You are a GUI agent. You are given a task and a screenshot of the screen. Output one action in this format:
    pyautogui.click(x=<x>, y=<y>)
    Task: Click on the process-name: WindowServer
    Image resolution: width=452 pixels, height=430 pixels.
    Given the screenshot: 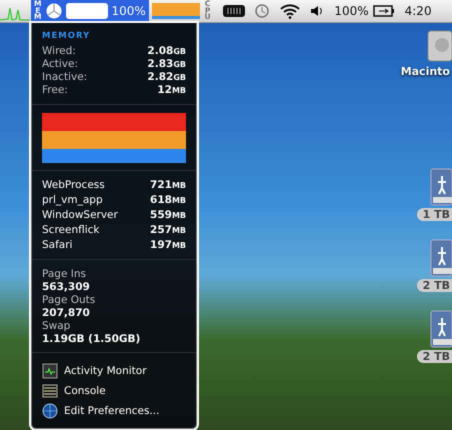 What is the action you would take?
    pyautogui.click(x=80, y=215)
    